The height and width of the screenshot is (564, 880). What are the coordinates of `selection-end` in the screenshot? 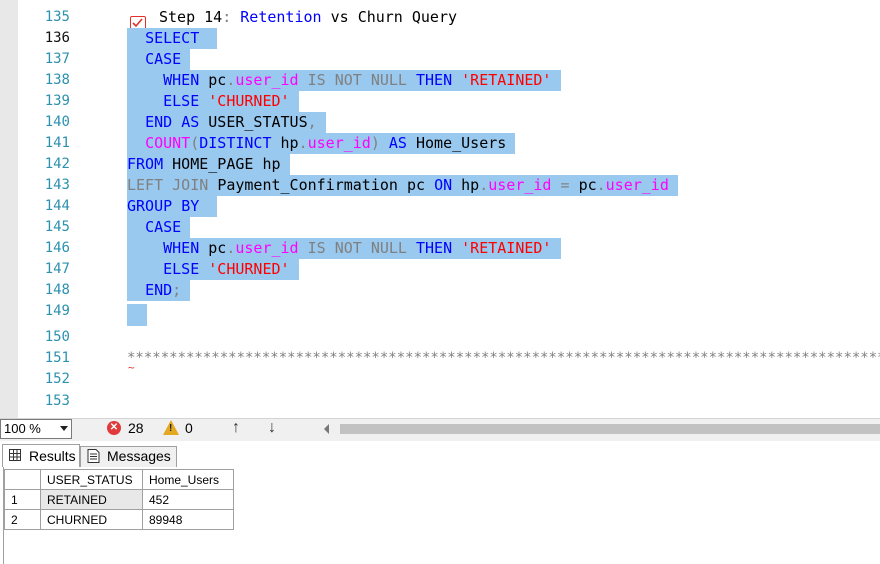 It's located at (137, 315).